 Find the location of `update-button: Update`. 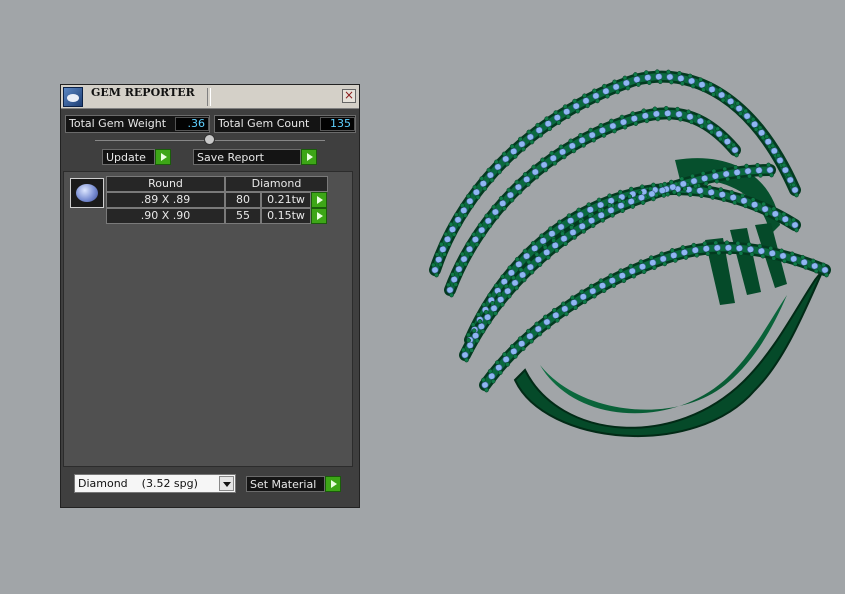

update-button: Update is located at coordinates (136, 157).